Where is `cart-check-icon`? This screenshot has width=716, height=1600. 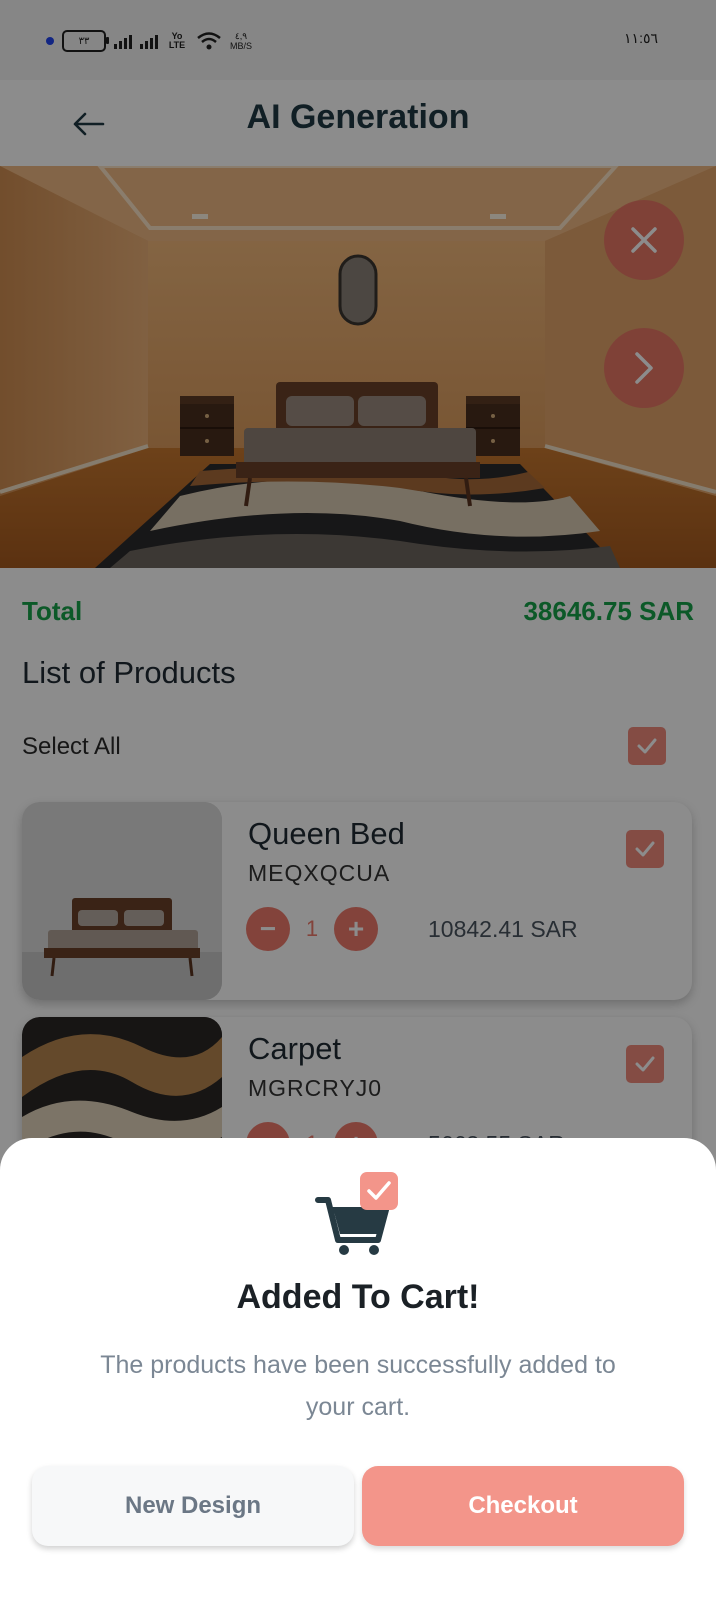 cart-check-icon is located at coordinates (355, 1213).